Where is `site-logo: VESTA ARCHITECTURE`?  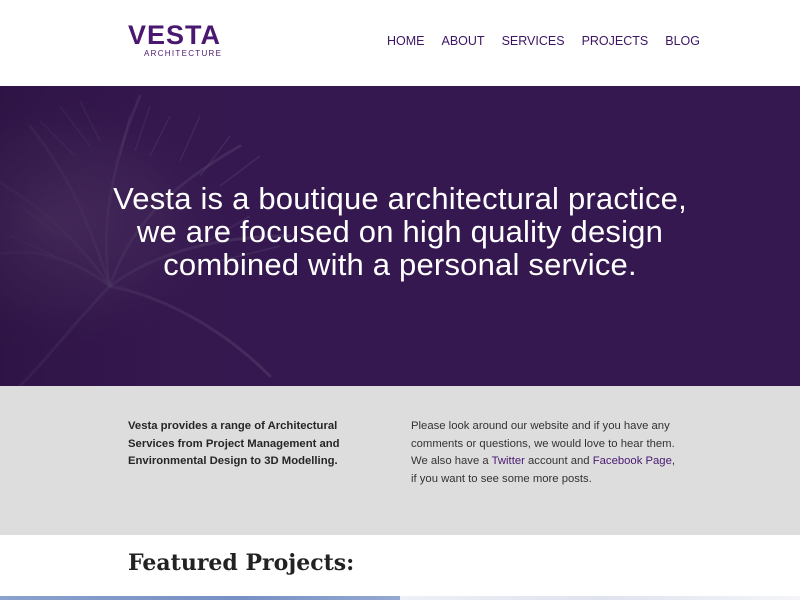
site-logo: VESTA ARCHITECTURE is located at coordinates (175, 41).